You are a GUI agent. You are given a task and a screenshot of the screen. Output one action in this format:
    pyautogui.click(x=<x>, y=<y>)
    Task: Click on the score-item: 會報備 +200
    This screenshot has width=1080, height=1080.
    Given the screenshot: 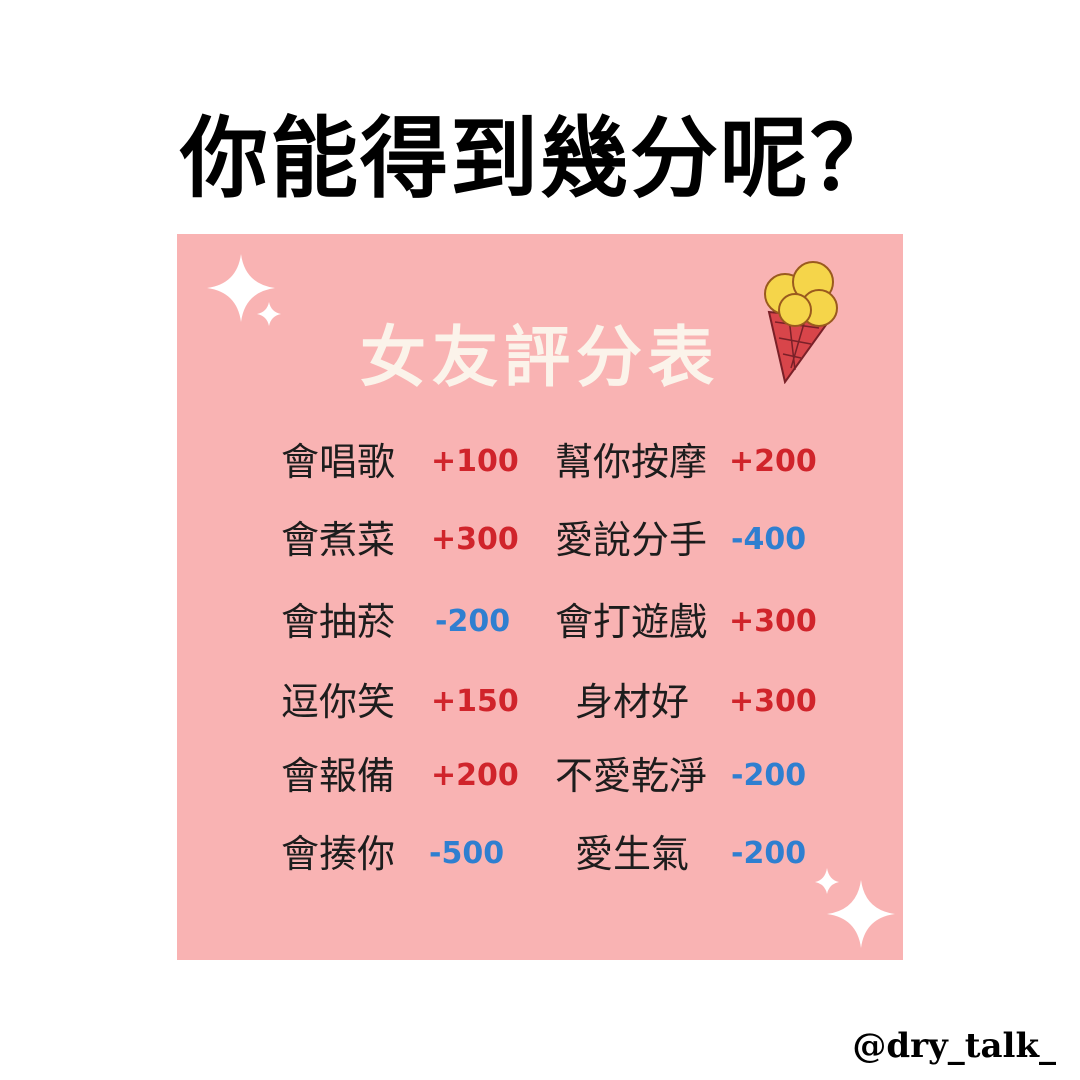 What is the action you would take?
    pyautogui.click(x=406, y=776)
    